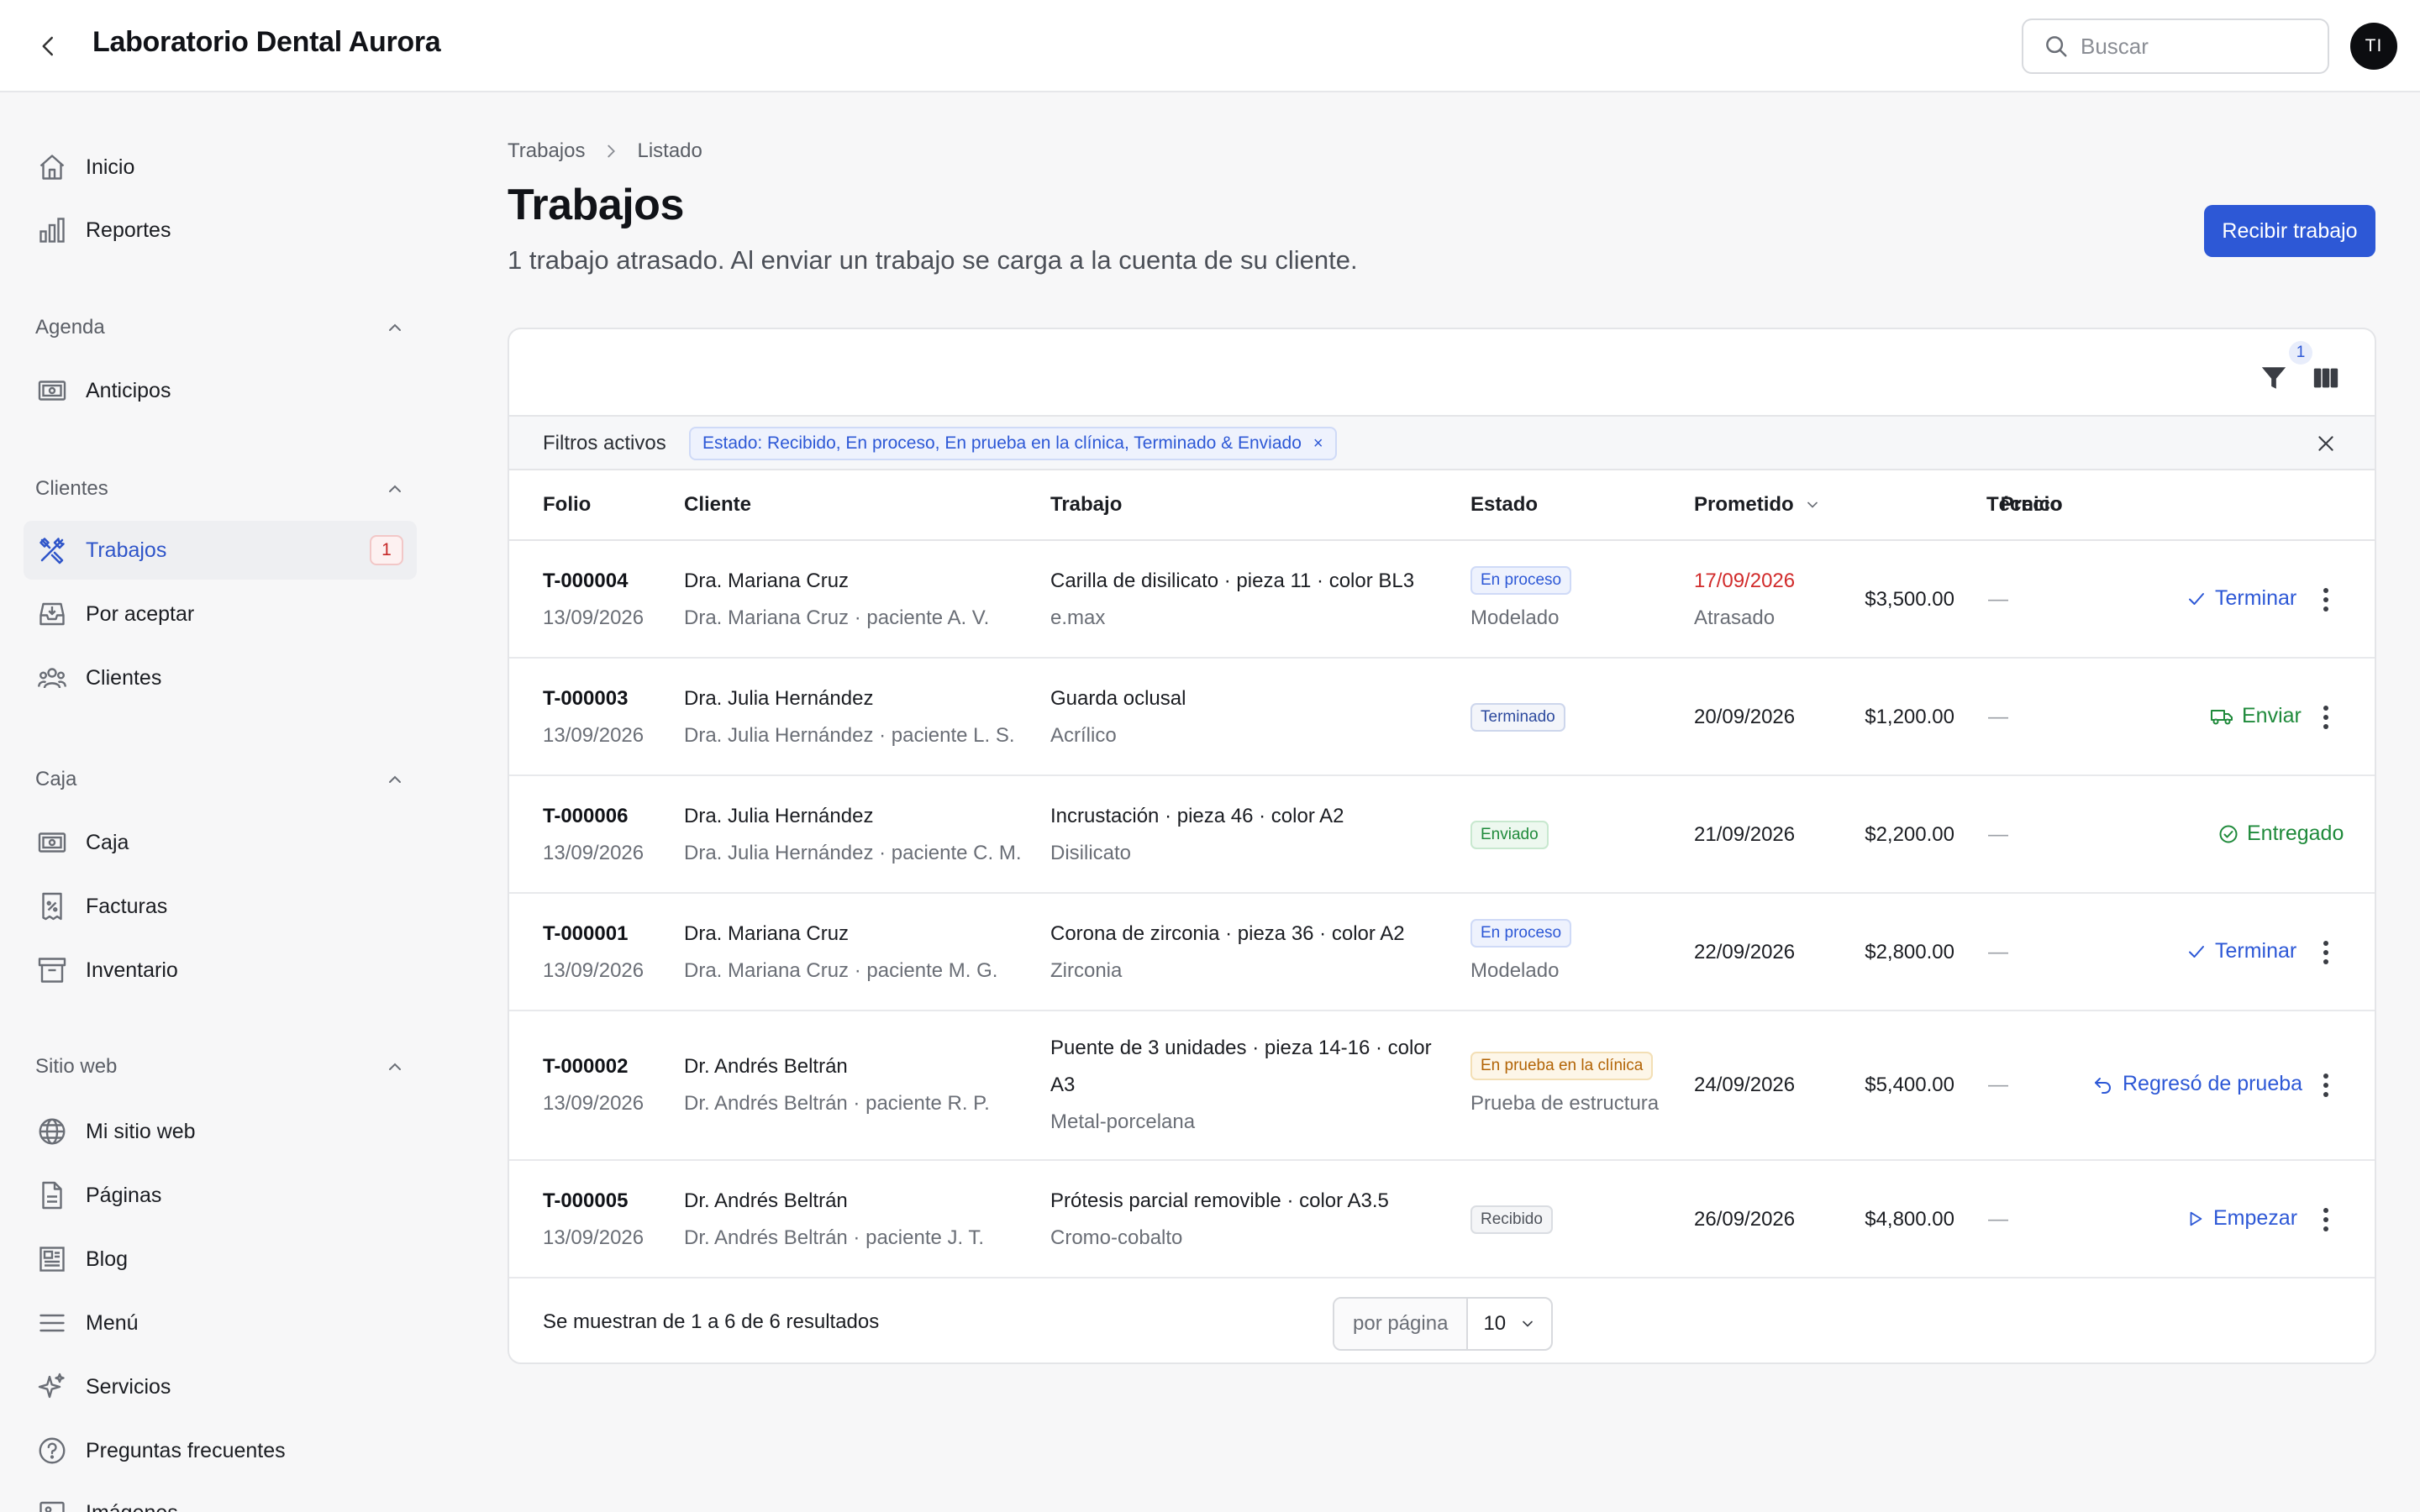  What do you see at coordinates (220, 1450) in the screenshot?
I see `sidebar-item-preguntas-frecuentes: Preguntas frecuentes` at bounding box center [220, 1450].